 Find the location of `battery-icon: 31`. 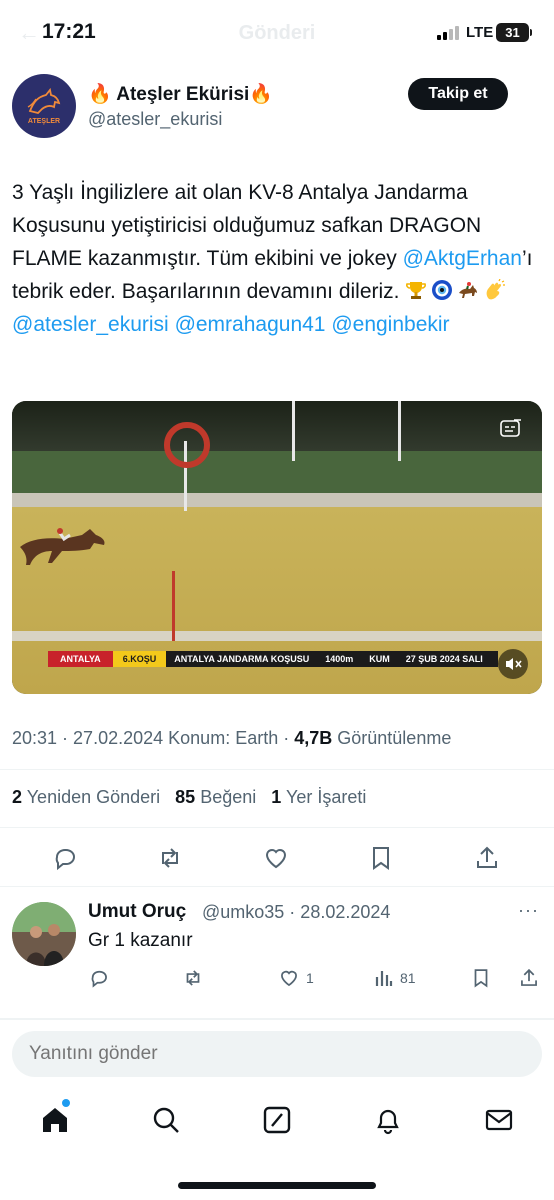

battery-icon: 31 is located at coordinates (512, 32).